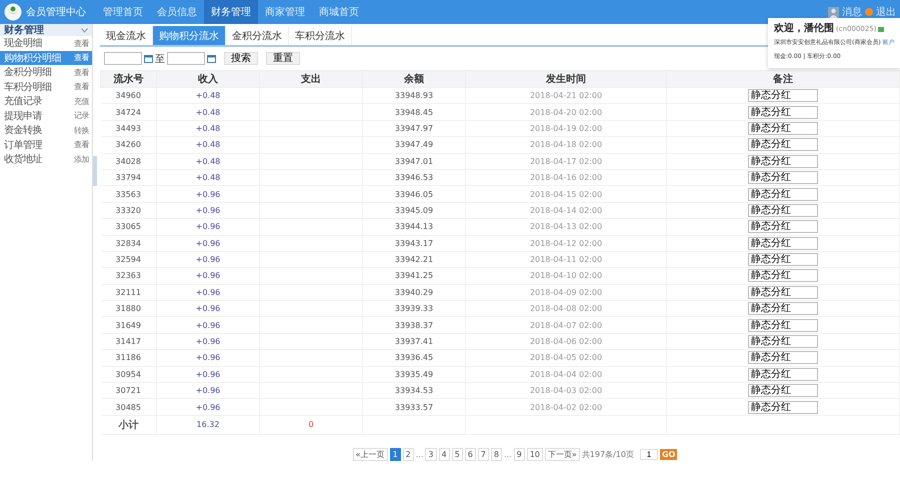 This screenshot has height=486, width=900. Describe the element at coordinates (566, 308) in the screenshot. I see `table-cell: 2018-04-08 02:00` at that location.